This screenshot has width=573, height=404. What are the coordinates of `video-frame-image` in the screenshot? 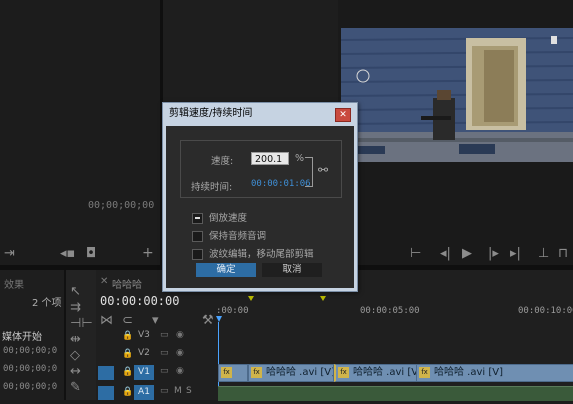 It's located at (457, 95).